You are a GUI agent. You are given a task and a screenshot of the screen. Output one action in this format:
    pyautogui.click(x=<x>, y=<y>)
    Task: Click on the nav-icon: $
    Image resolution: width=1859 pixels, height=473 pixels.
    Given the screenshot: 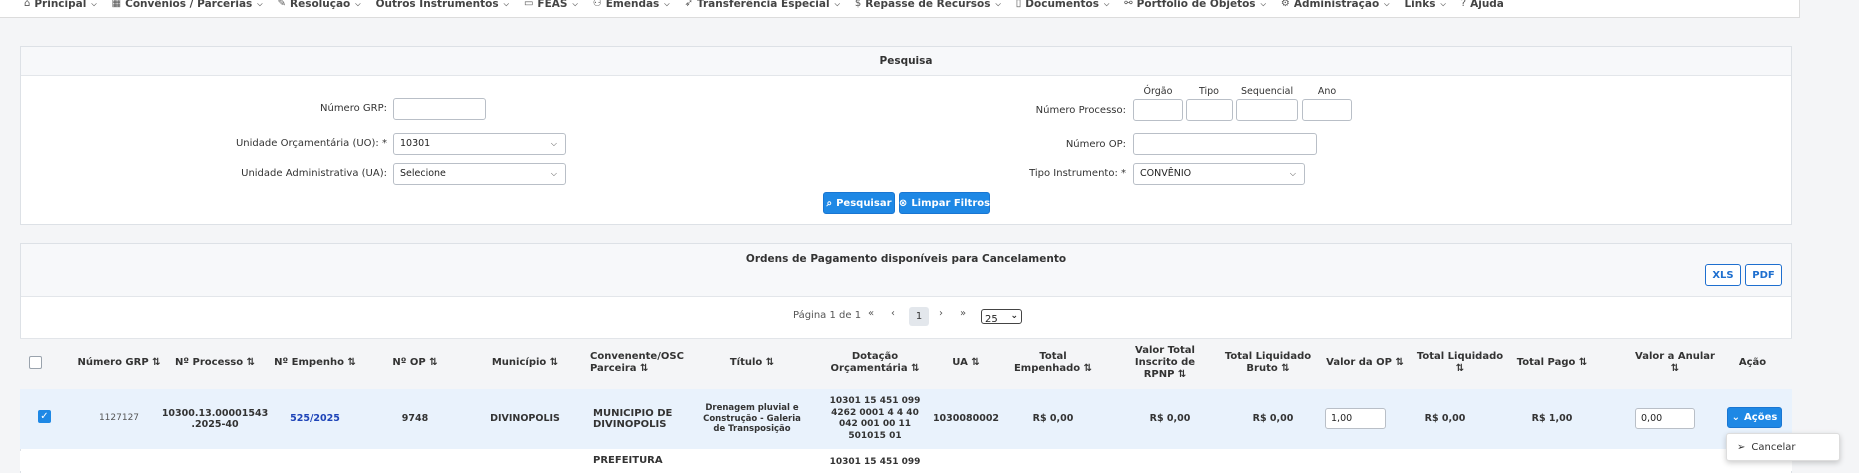 What is the action you would take?
    pyautogui.click(x=858, y=4)
    